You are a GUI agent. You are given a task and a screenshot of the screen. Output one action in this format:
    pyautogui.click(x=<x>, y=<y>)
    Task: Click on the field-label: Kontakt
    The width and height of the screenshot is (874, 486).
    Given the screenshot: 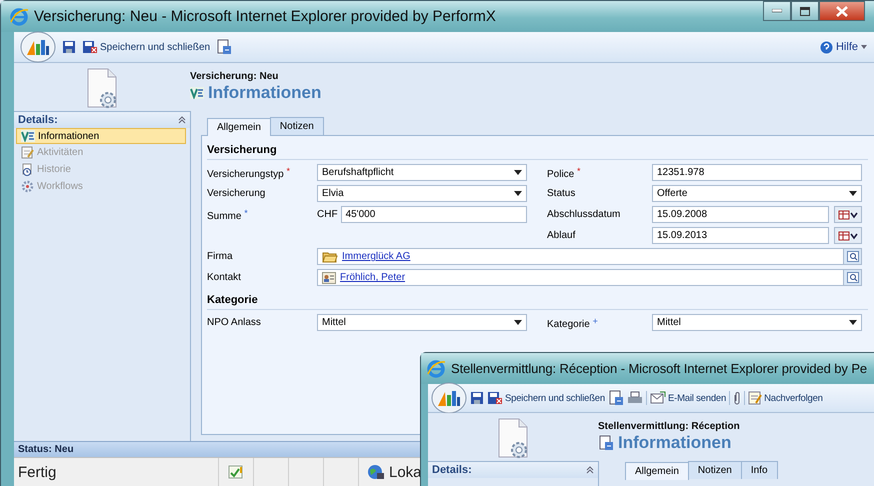 What is the action you would take?
    pyautogui.click(x=224, y=277)
    